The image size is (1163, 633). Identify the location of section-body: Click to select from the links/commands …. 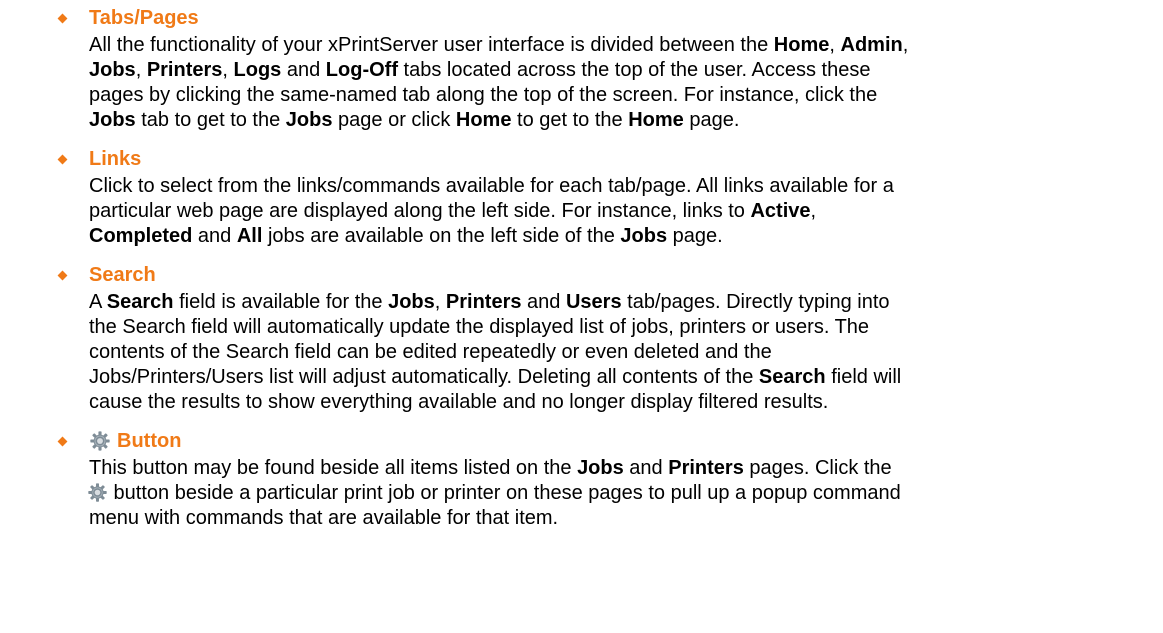
(626, 211).